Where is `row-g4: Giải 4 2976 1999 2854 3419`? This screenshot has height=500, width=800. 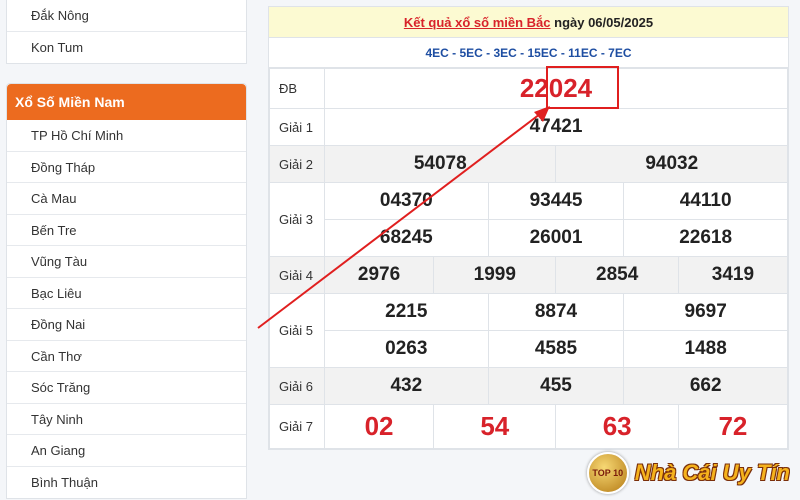
row-g4: Giải 4 2976 1999 2854 3419 is located at coordinates (529, 275).